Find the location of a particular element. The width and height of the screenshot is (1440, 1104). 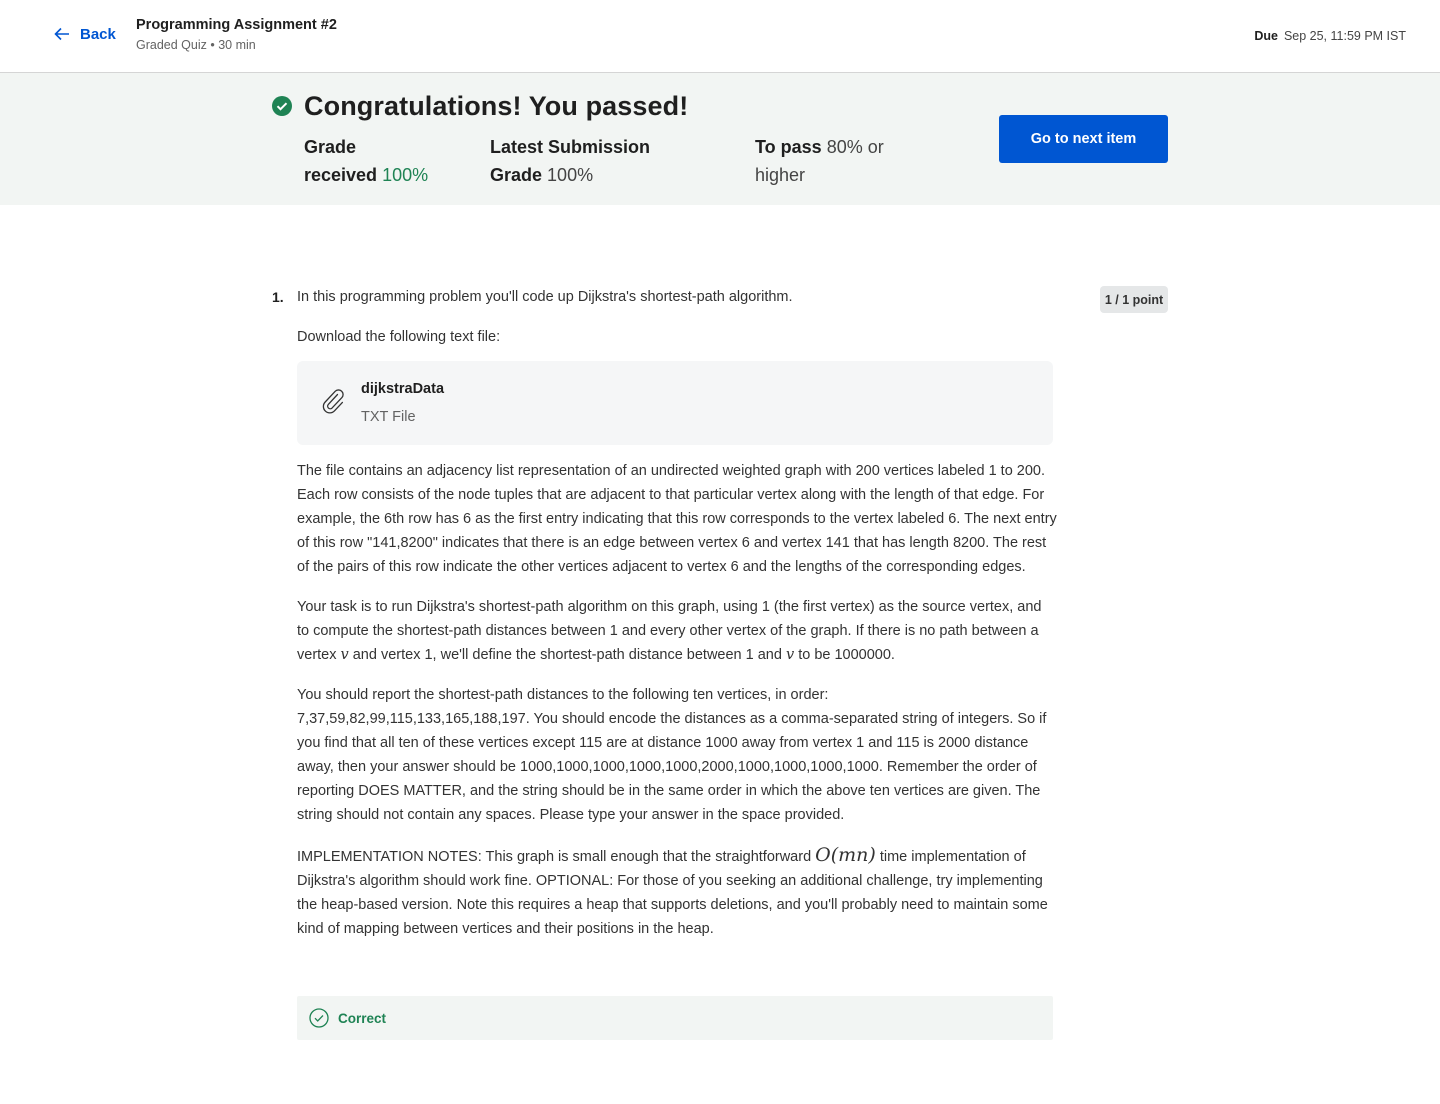

latest-submission-grade: Latest Submission Grade 100% is located at coordinates (570, 161).